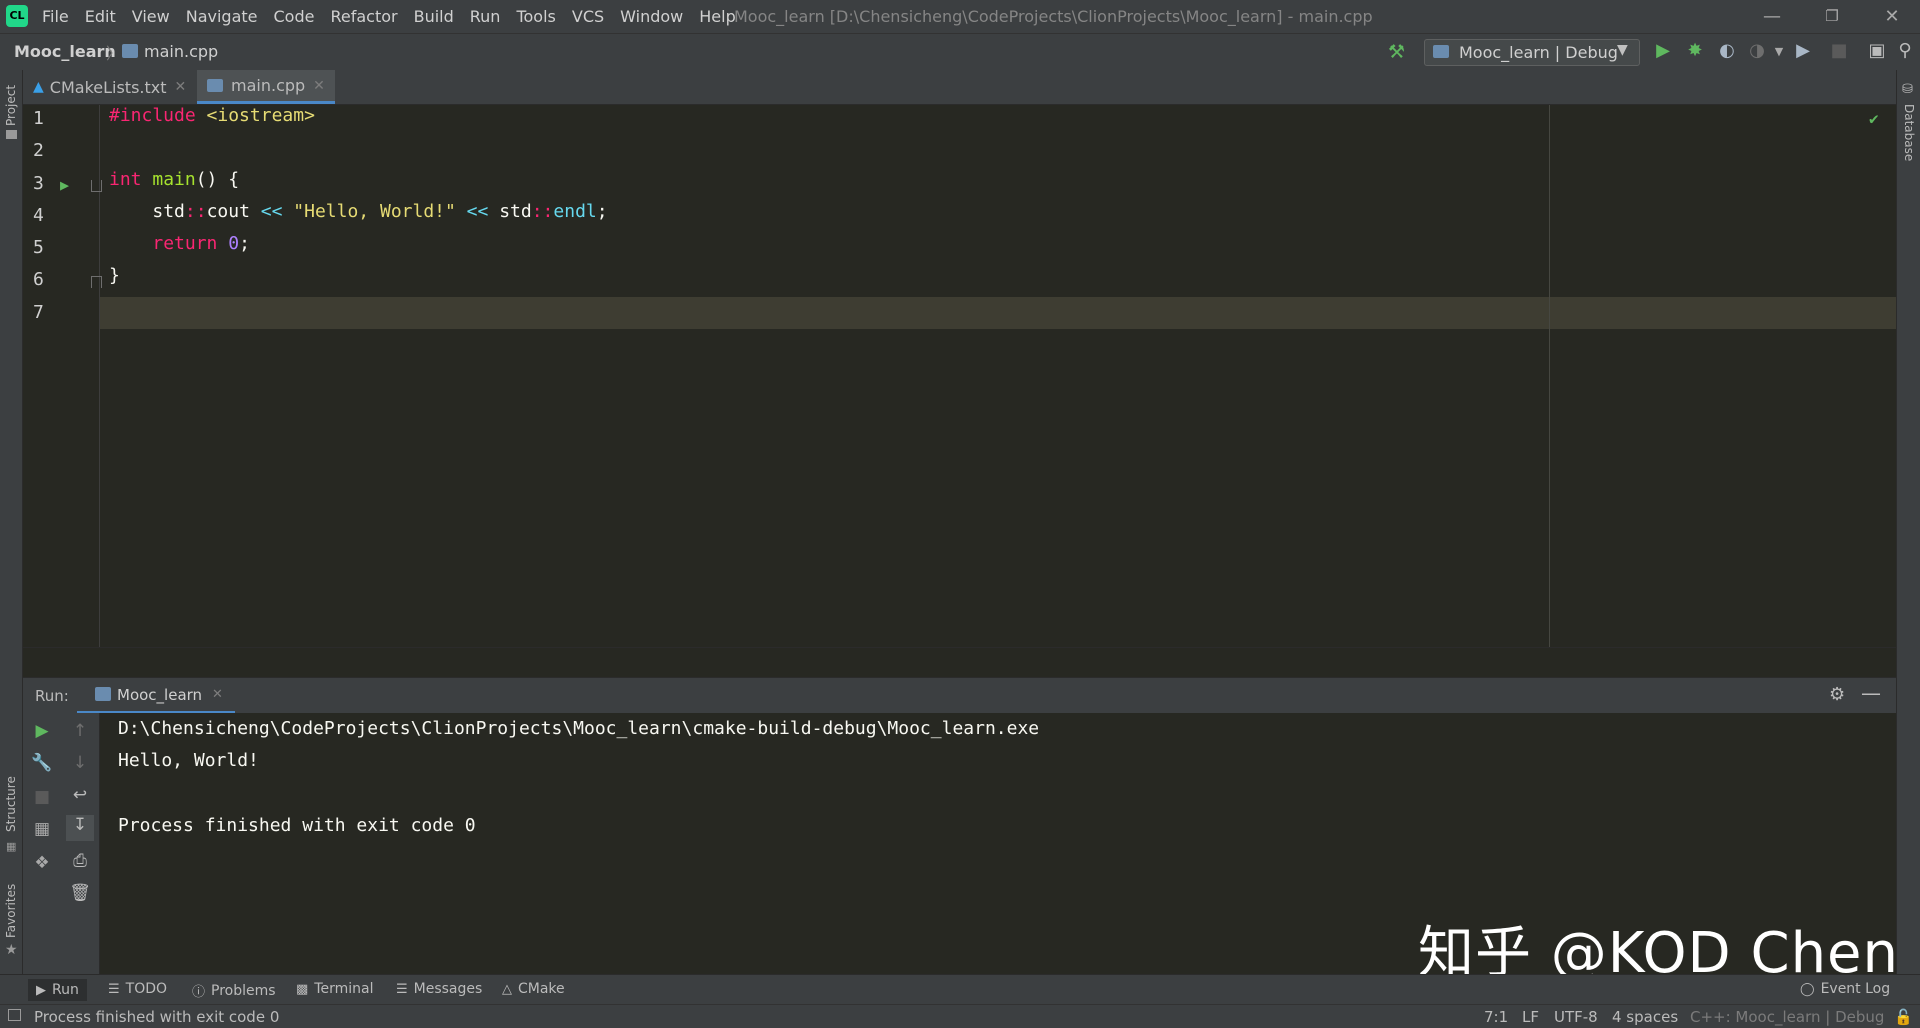 The image size is (1920, 1028). I want to click on minimize-window-icon: —, so click(1772, 16).